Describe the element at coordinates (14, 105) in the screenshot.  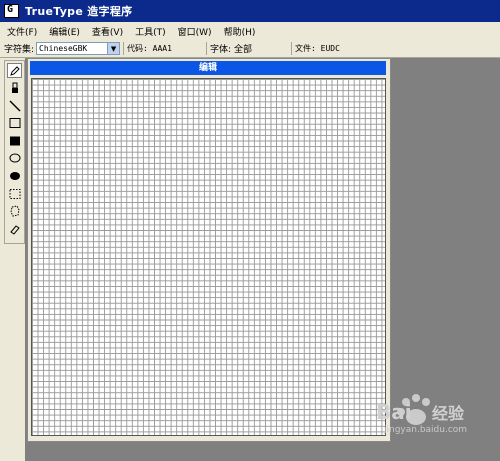
I see `line-icon` at that location.